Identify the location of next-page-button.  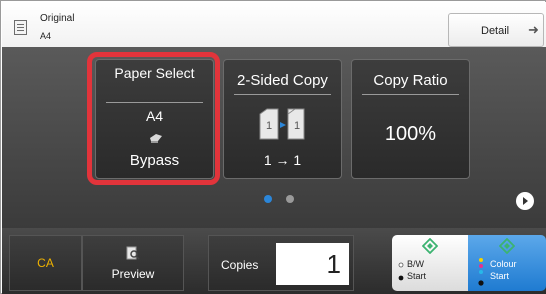
(525, 201).